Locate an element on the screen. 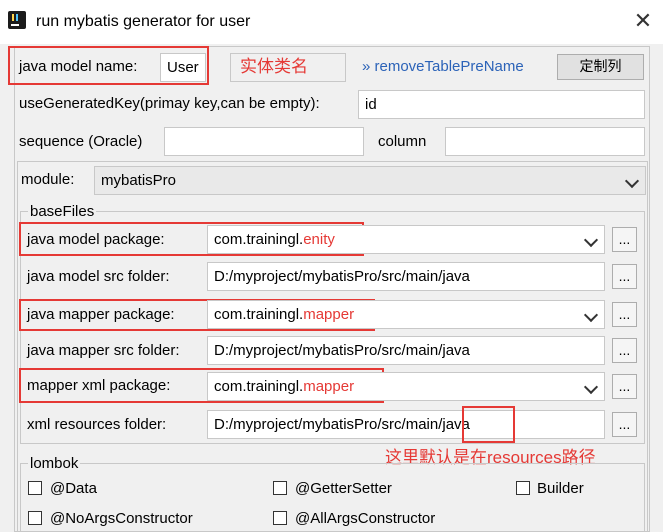 The image size is (663, 532). java-model-name-label: java model name: is located at coordinates (78, 66).